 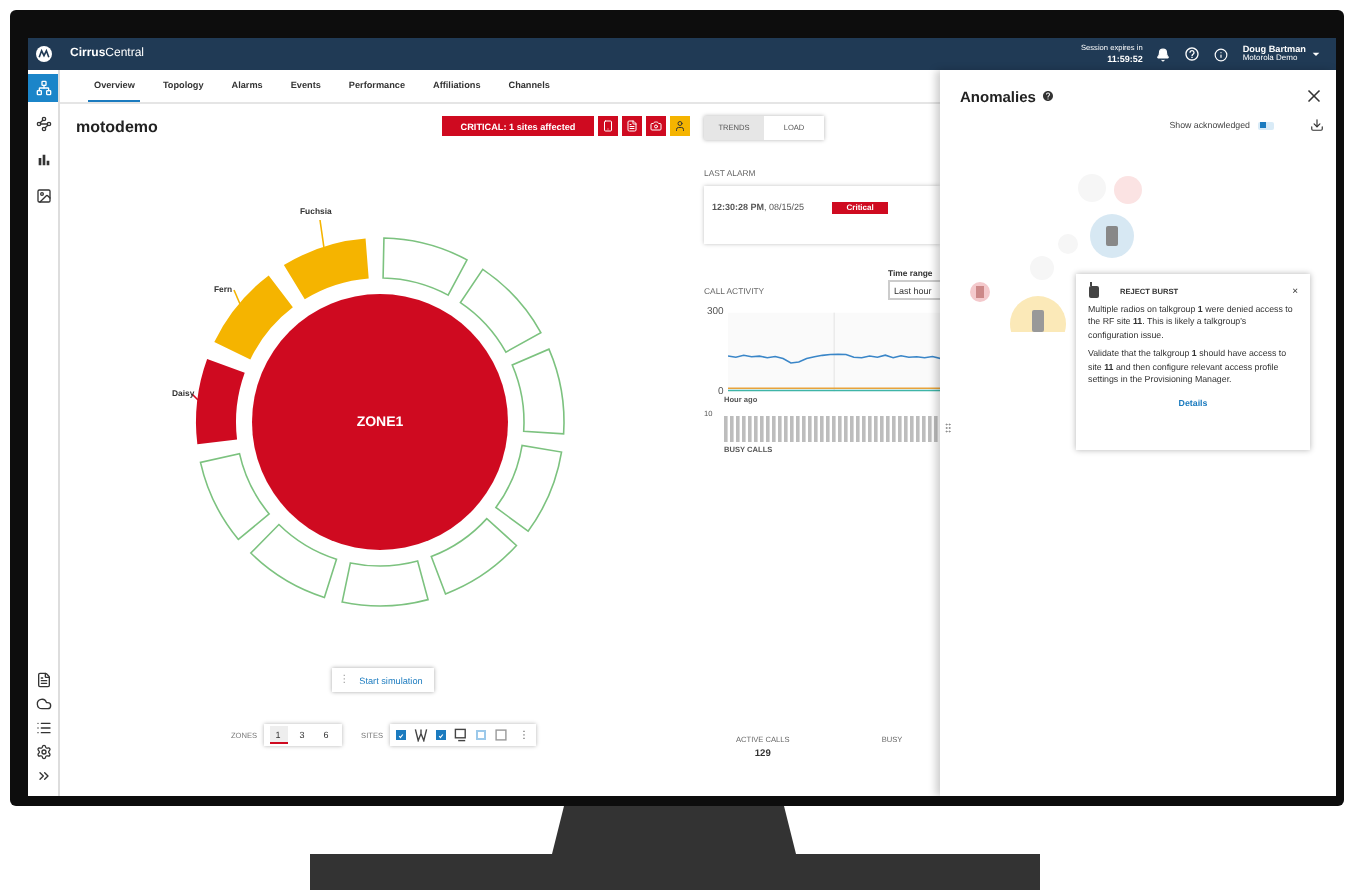 What do you see at coordinates (1094, 290) in the screenshot?
I see `radio-icon` at bounding box center [1094, 290].